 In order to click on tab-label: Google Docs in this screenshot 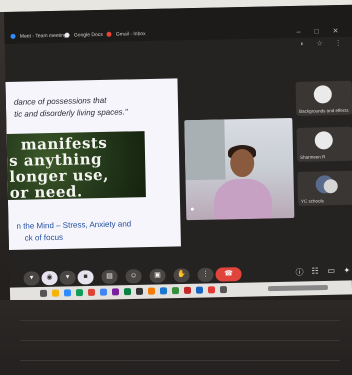, I will do `click(88, 35)`.